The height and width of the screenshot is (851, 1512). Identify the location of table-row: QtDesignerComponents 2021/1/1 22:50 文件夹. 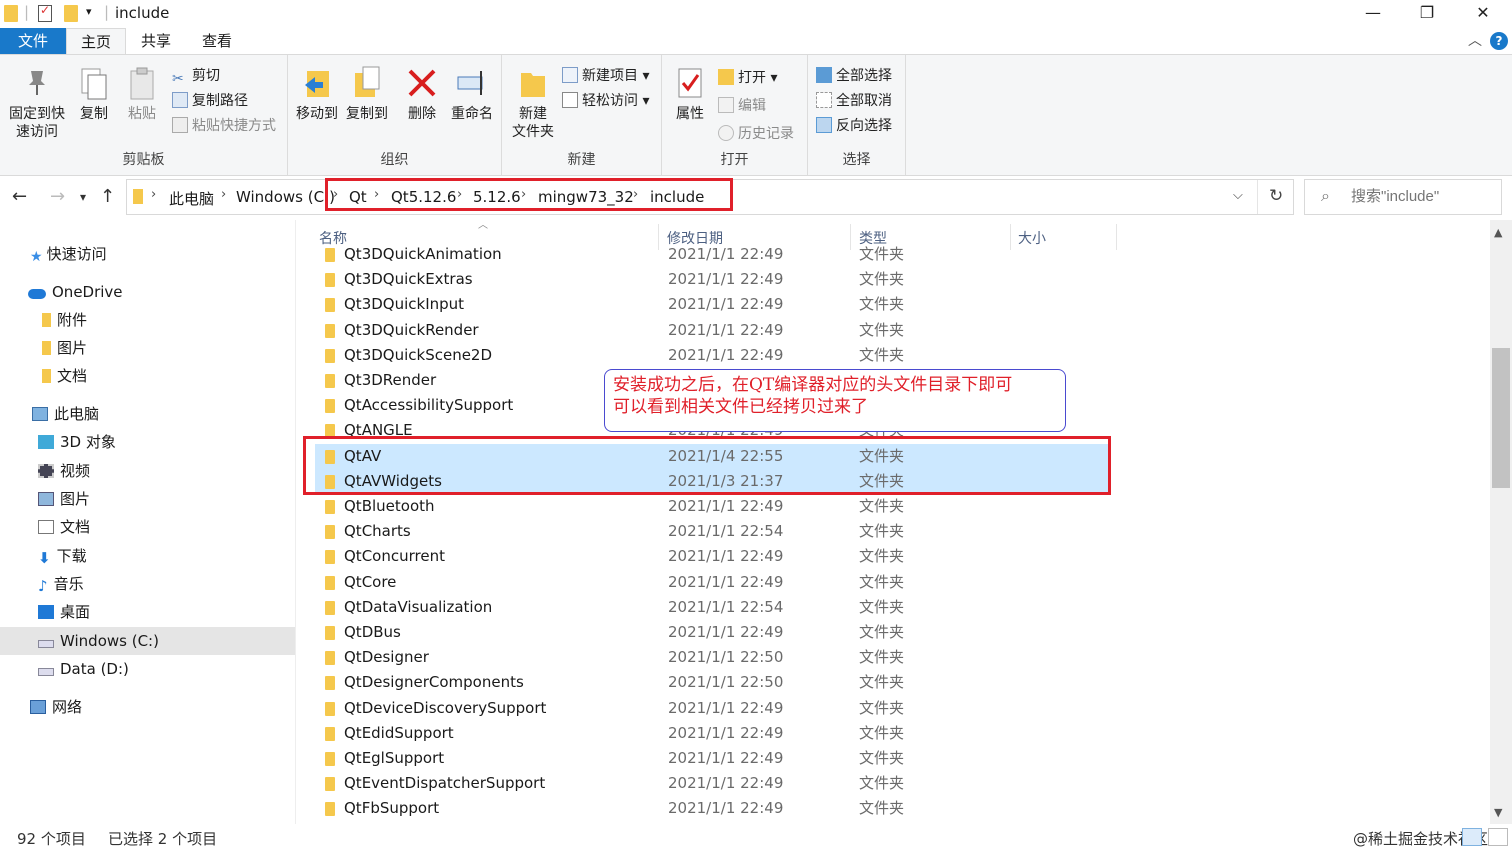
(712, 682).